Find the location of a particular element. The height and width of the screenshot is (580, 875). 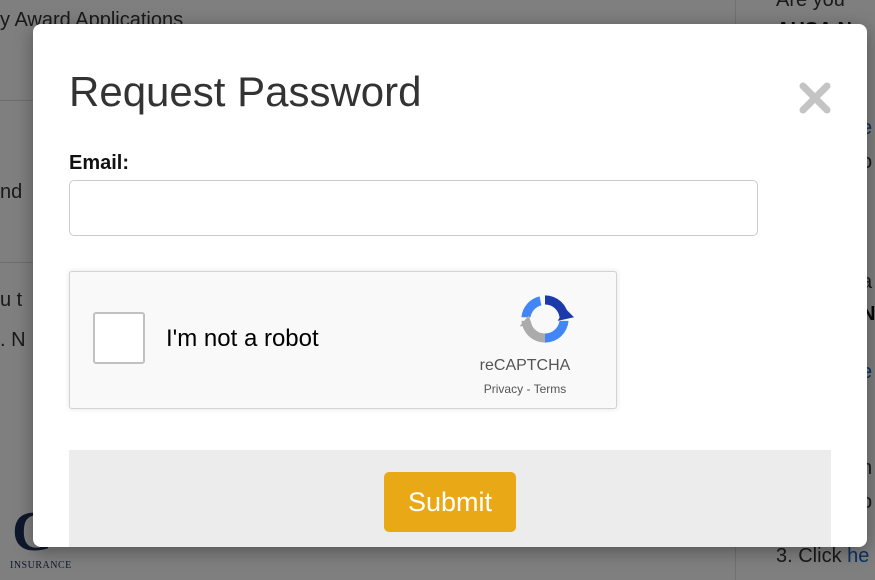

recaptcha-checkbox is located at coordinates (119, 338).